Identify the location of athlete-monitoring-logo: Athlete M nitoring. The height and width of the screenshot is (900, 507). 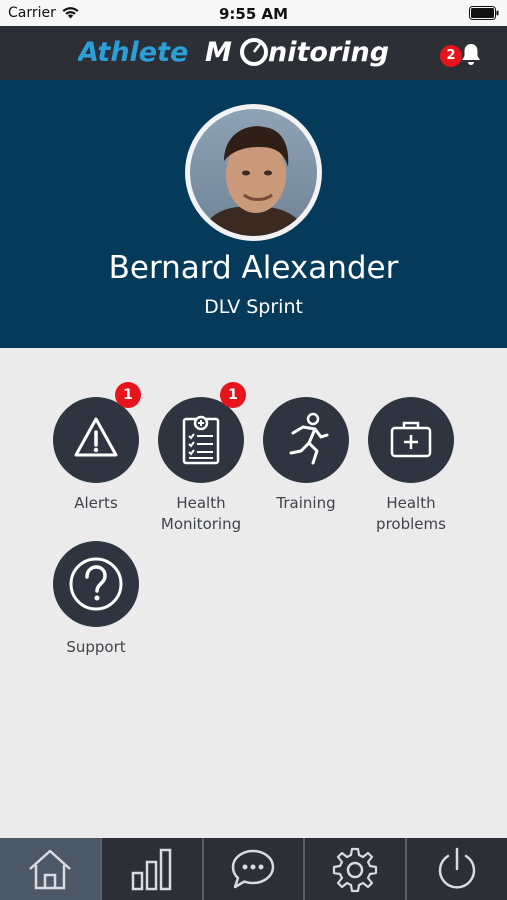
(233, 52).